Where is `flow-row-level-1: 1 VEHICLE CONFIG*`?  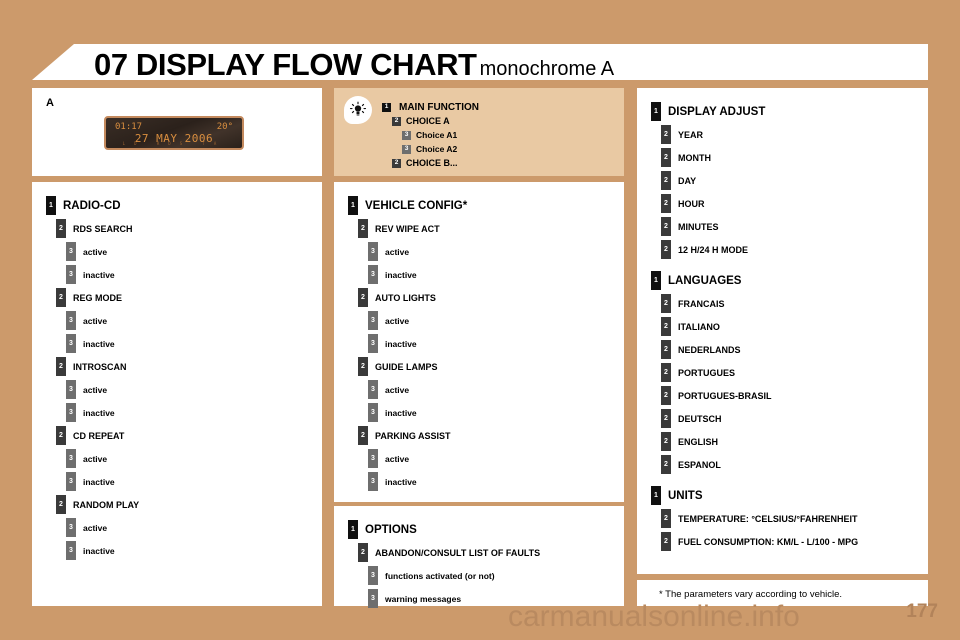
flow-row-level-1: 1 VEHICLE CONFIG* is located at coordinates (486, 205).